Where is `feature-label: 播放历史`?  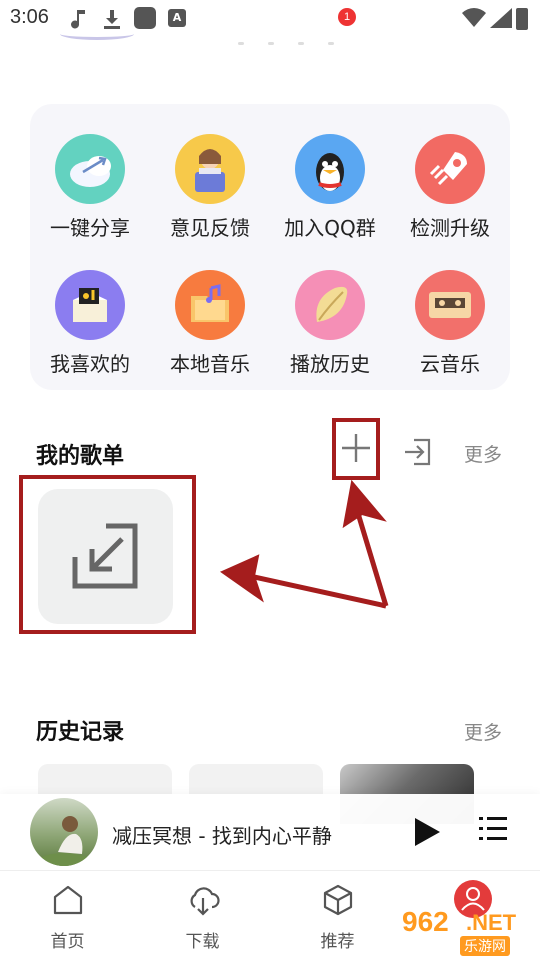
feature-label: 播放历史 is located at coordinates (330, 364).